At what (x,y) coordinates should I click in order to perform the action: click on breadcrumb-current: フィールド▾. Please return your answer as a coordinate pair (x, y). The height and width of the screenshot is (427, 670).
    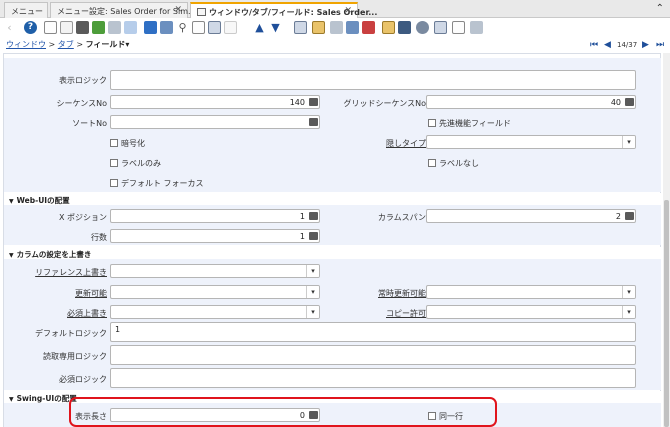
    Looking at the image, I should click on (108, 44).